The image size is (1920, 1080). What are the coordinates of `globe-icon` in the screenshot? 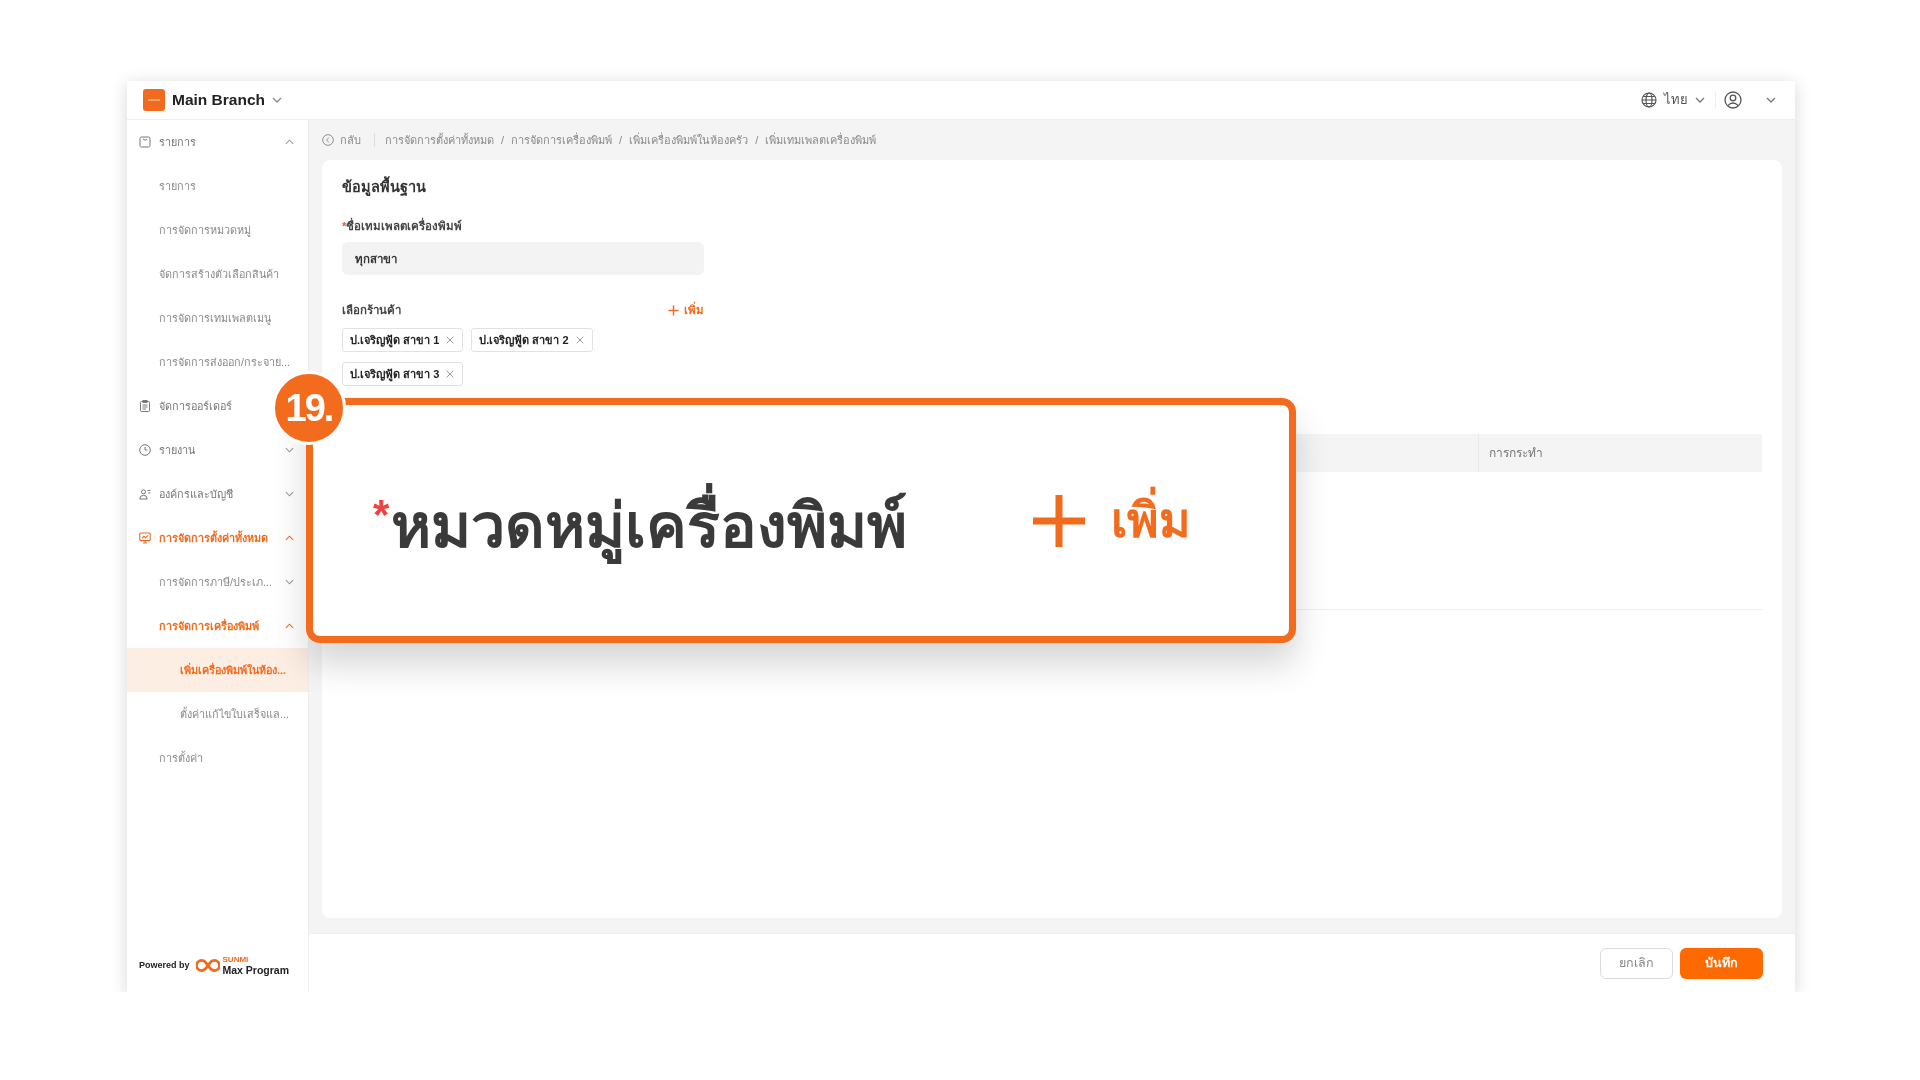 It's located at (1649, 100).